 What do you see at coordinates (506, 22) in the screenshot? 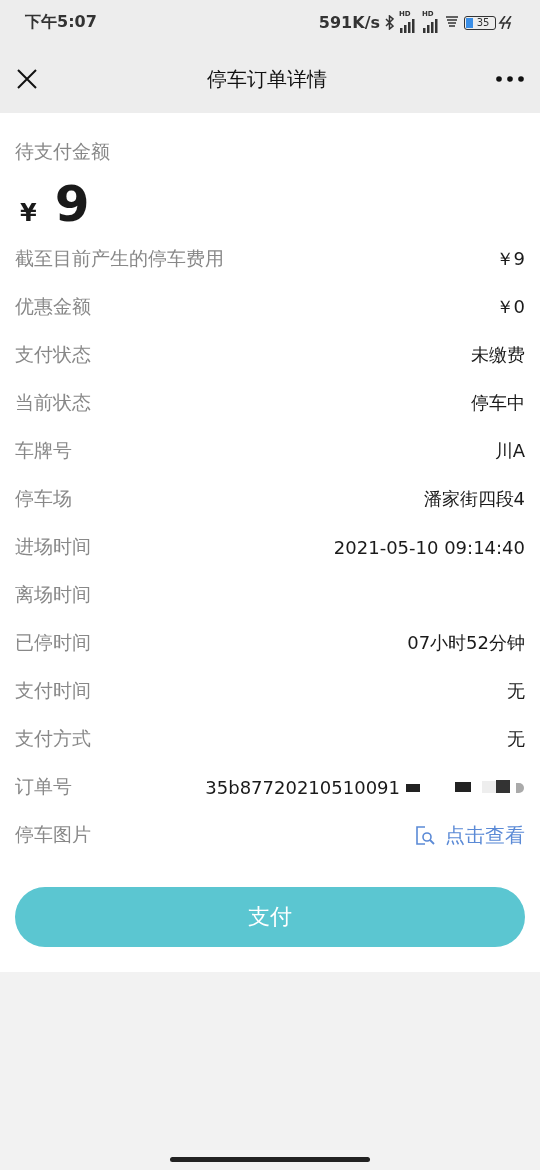
I see `charging-icon` at bounding box center [506, 22].